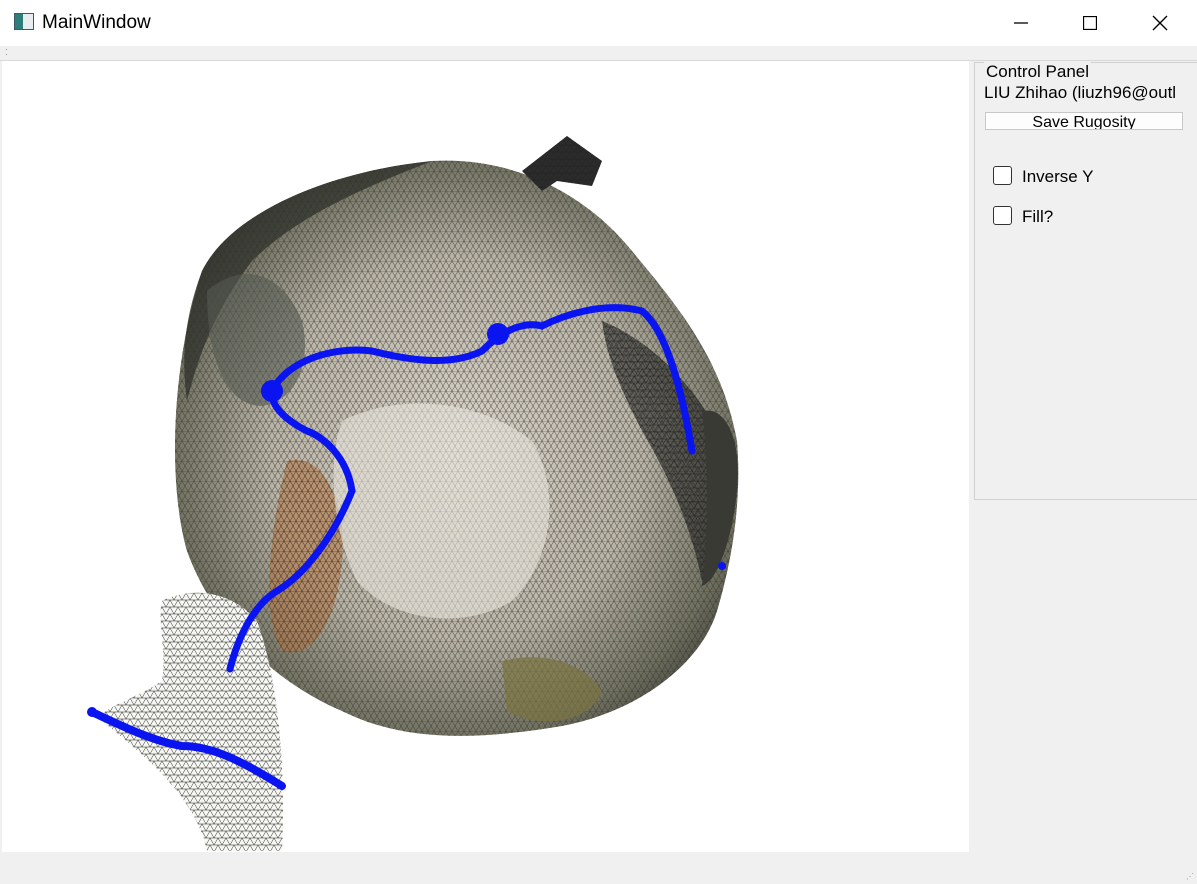  What do you see at coordinates (1084, 121) in the screenshot?
I see `save-rugosity-button: Save Rugosity` at bounding box center [1084, 121].